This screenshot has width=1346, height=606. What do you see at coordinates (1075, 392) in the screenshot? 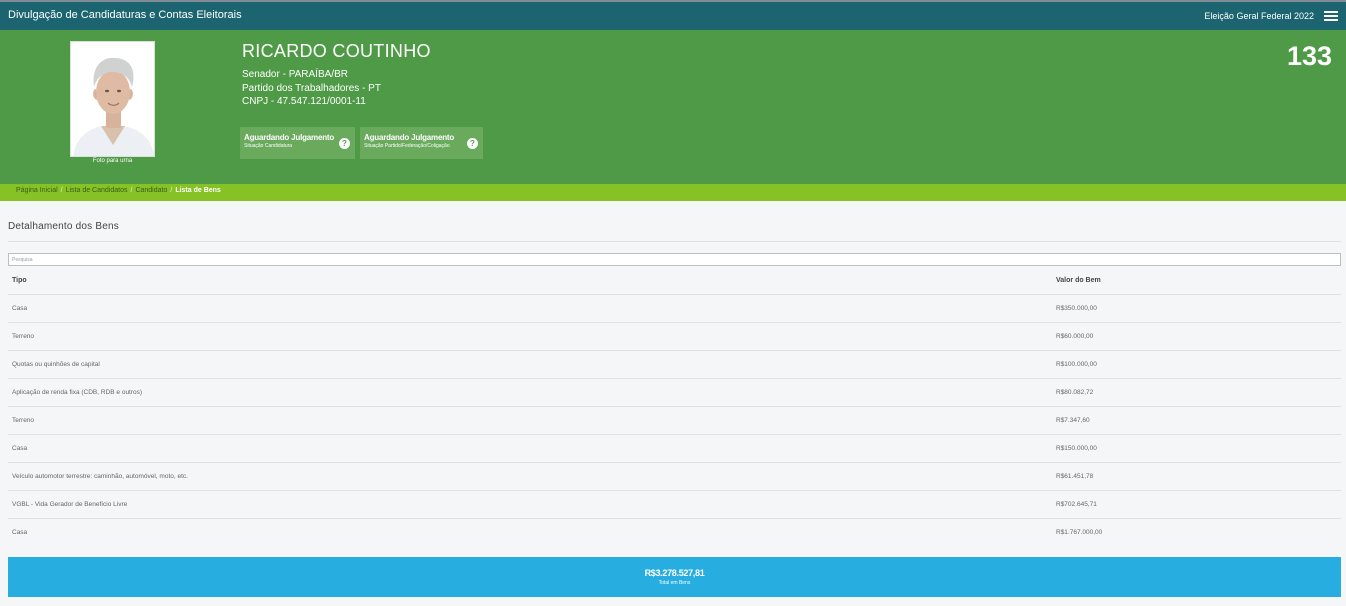
I see `asset-value: R$80.082,72` at bounding box center [1075, 392].